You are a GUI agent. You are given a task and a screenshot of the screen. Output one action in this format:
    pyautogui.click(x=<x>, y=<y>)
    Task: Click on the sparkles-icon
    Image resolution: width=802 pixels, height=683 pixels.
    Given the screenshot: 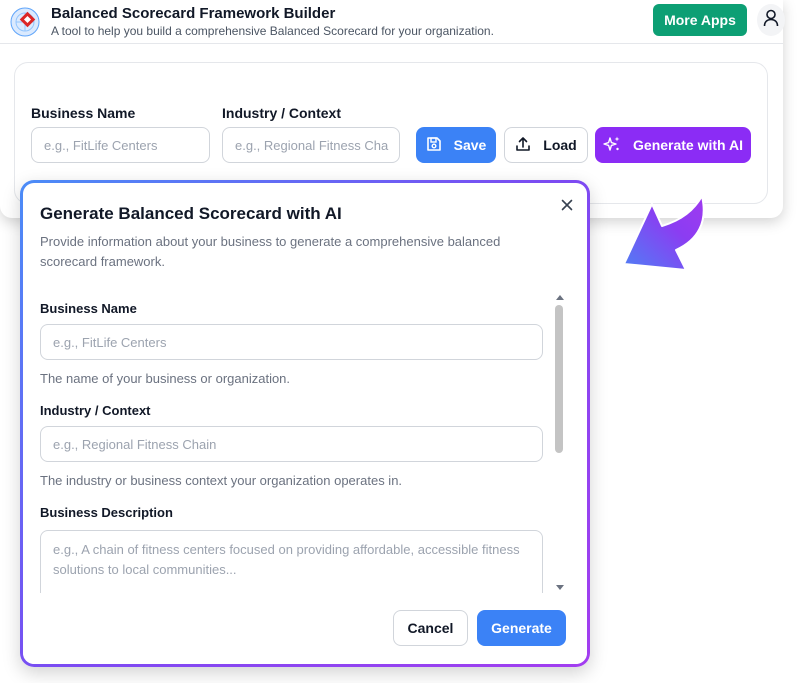 What is the action you would take?
    pyautogui.click(x=612, y=145)
    